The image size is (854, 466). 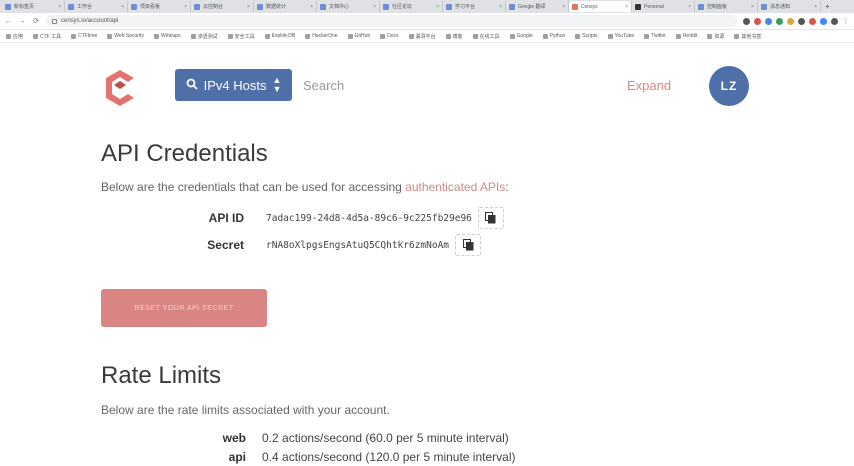 I want to click on authenticated-apis-link: authenticated APIs, so click(x=455, y=187).